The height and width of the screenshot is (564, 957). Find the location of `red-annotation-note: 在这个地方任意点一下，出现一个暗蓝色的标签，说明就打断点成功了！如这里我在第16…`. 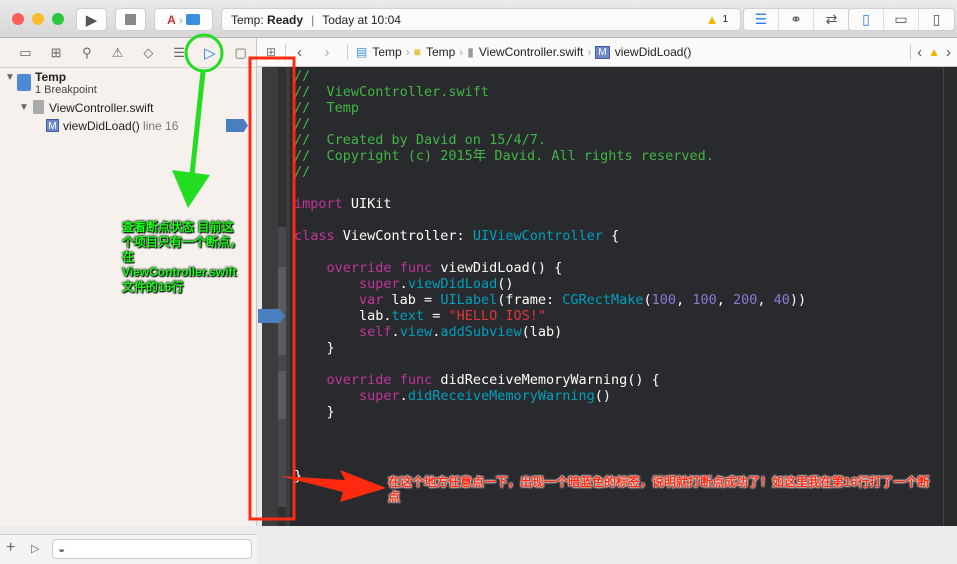

red-annotation-note: 在这个地方任意点一下，出现一个暗蓝色的标签，说明就打断点成功了！如这里我在第16… is located at coordinates (659, 489).